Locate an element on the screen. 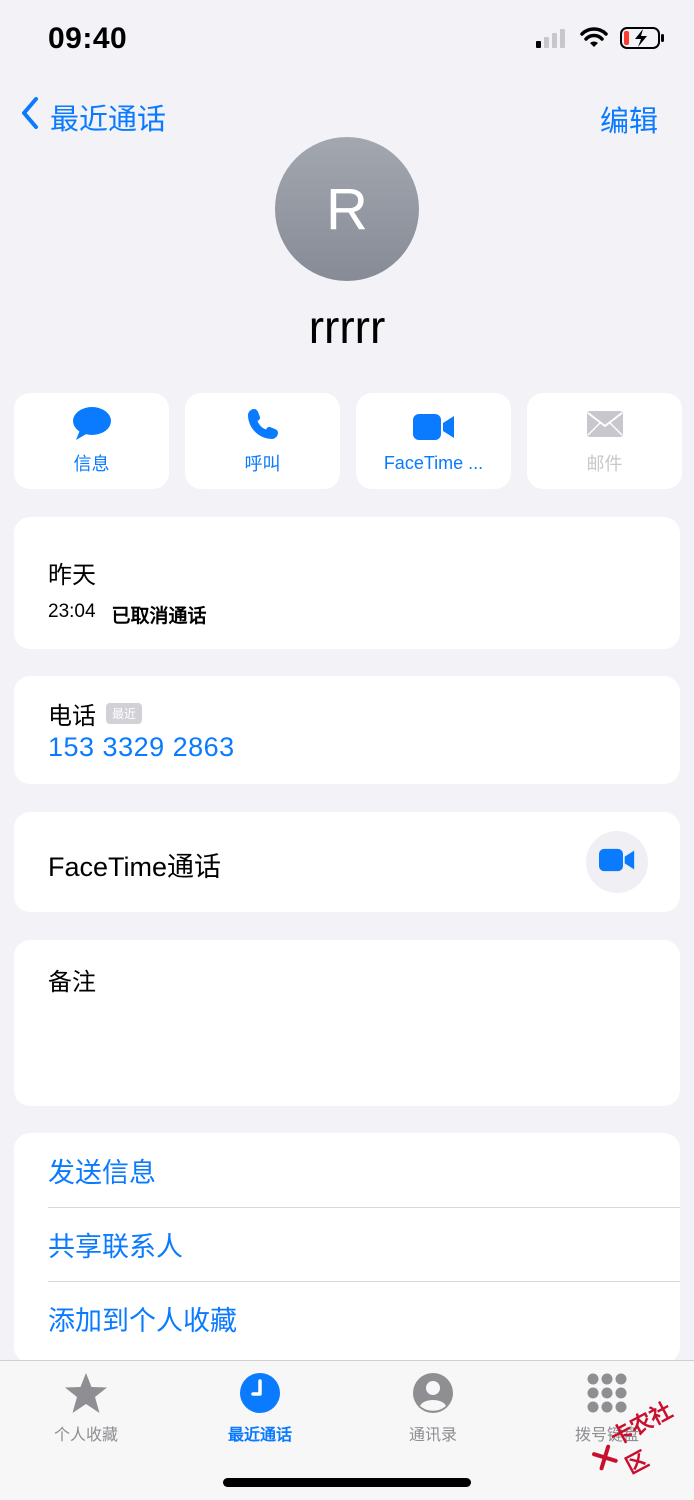  message-button: 信息 is located at coordinates (91, 441).